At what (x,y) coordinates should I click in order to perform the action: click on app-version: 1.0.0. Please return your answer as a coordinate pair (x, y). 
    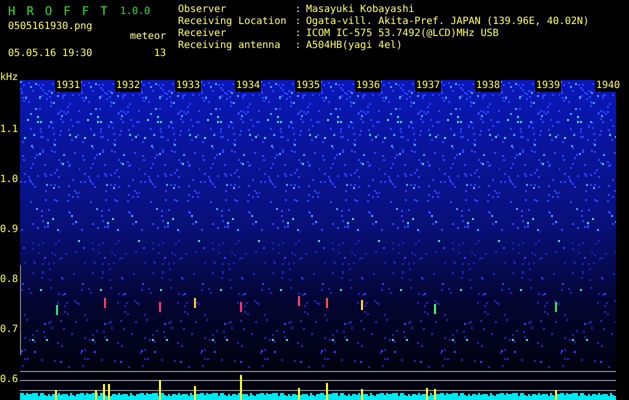
    Looking at the image, I should click on (135, 12).